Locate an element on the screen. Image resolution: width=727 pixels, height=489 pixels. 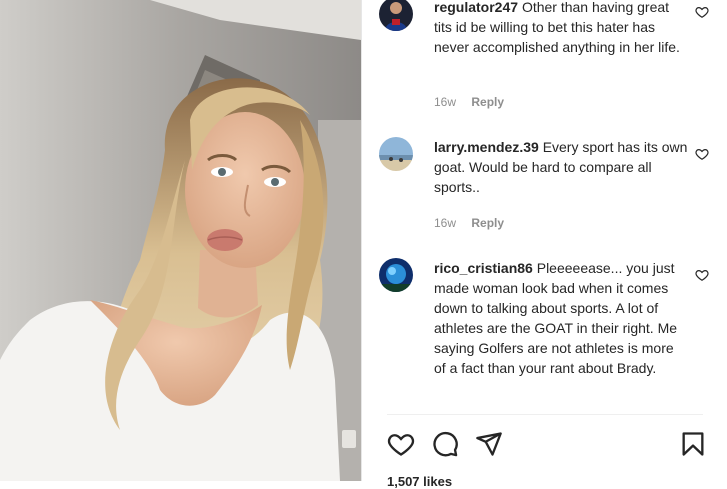
comment-bubble-icon is located at coordinates (445, 444).